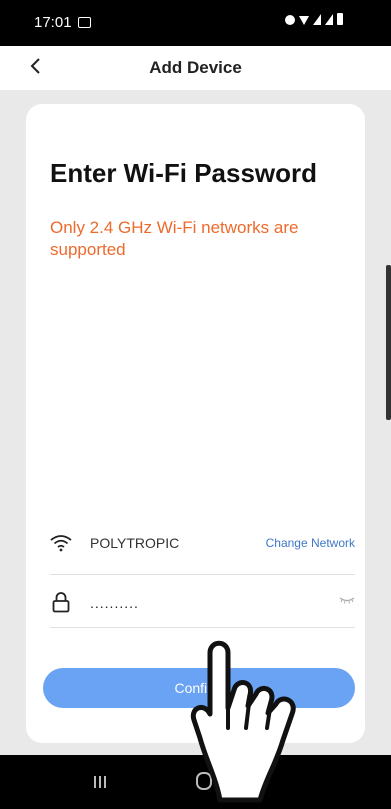  I want to click on network-row: POLYTROPIC Change Network, so click(202, 545).